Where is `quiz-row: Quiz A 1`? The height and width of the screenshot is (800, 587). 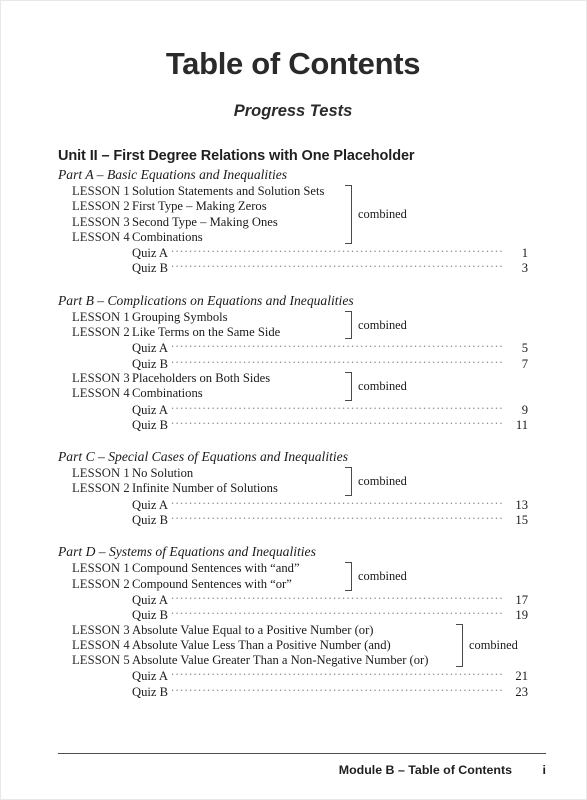 quiz-row: Quiz A 1 is located at coordinates (293, 252).